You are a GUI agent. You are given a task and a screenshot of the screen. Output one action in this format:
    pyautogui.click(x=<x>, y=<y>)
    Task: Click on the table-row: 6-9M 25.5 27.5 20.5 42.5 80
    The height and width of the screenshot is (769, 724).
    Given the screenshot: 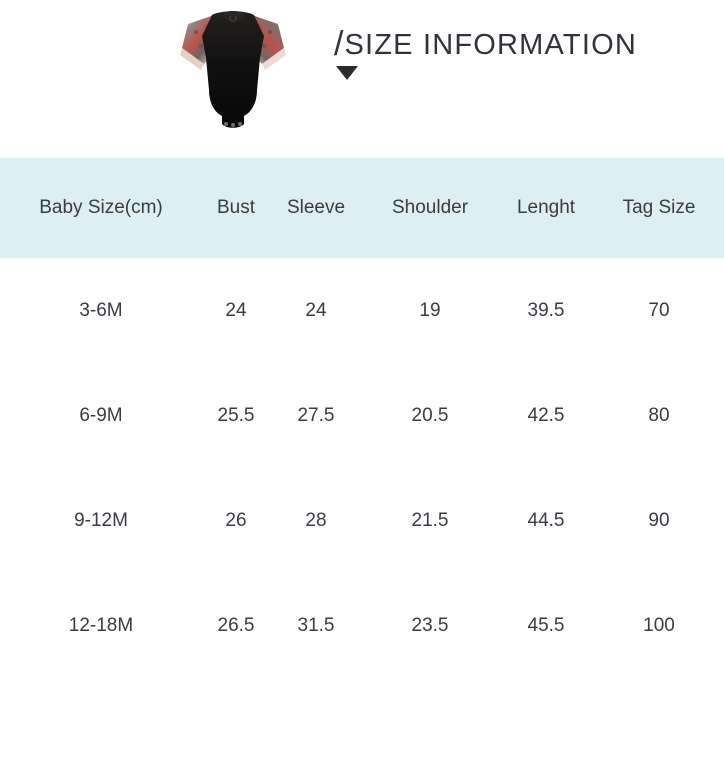 What is the action you would take?
    pyautogui.click(x=362, y=415)
    